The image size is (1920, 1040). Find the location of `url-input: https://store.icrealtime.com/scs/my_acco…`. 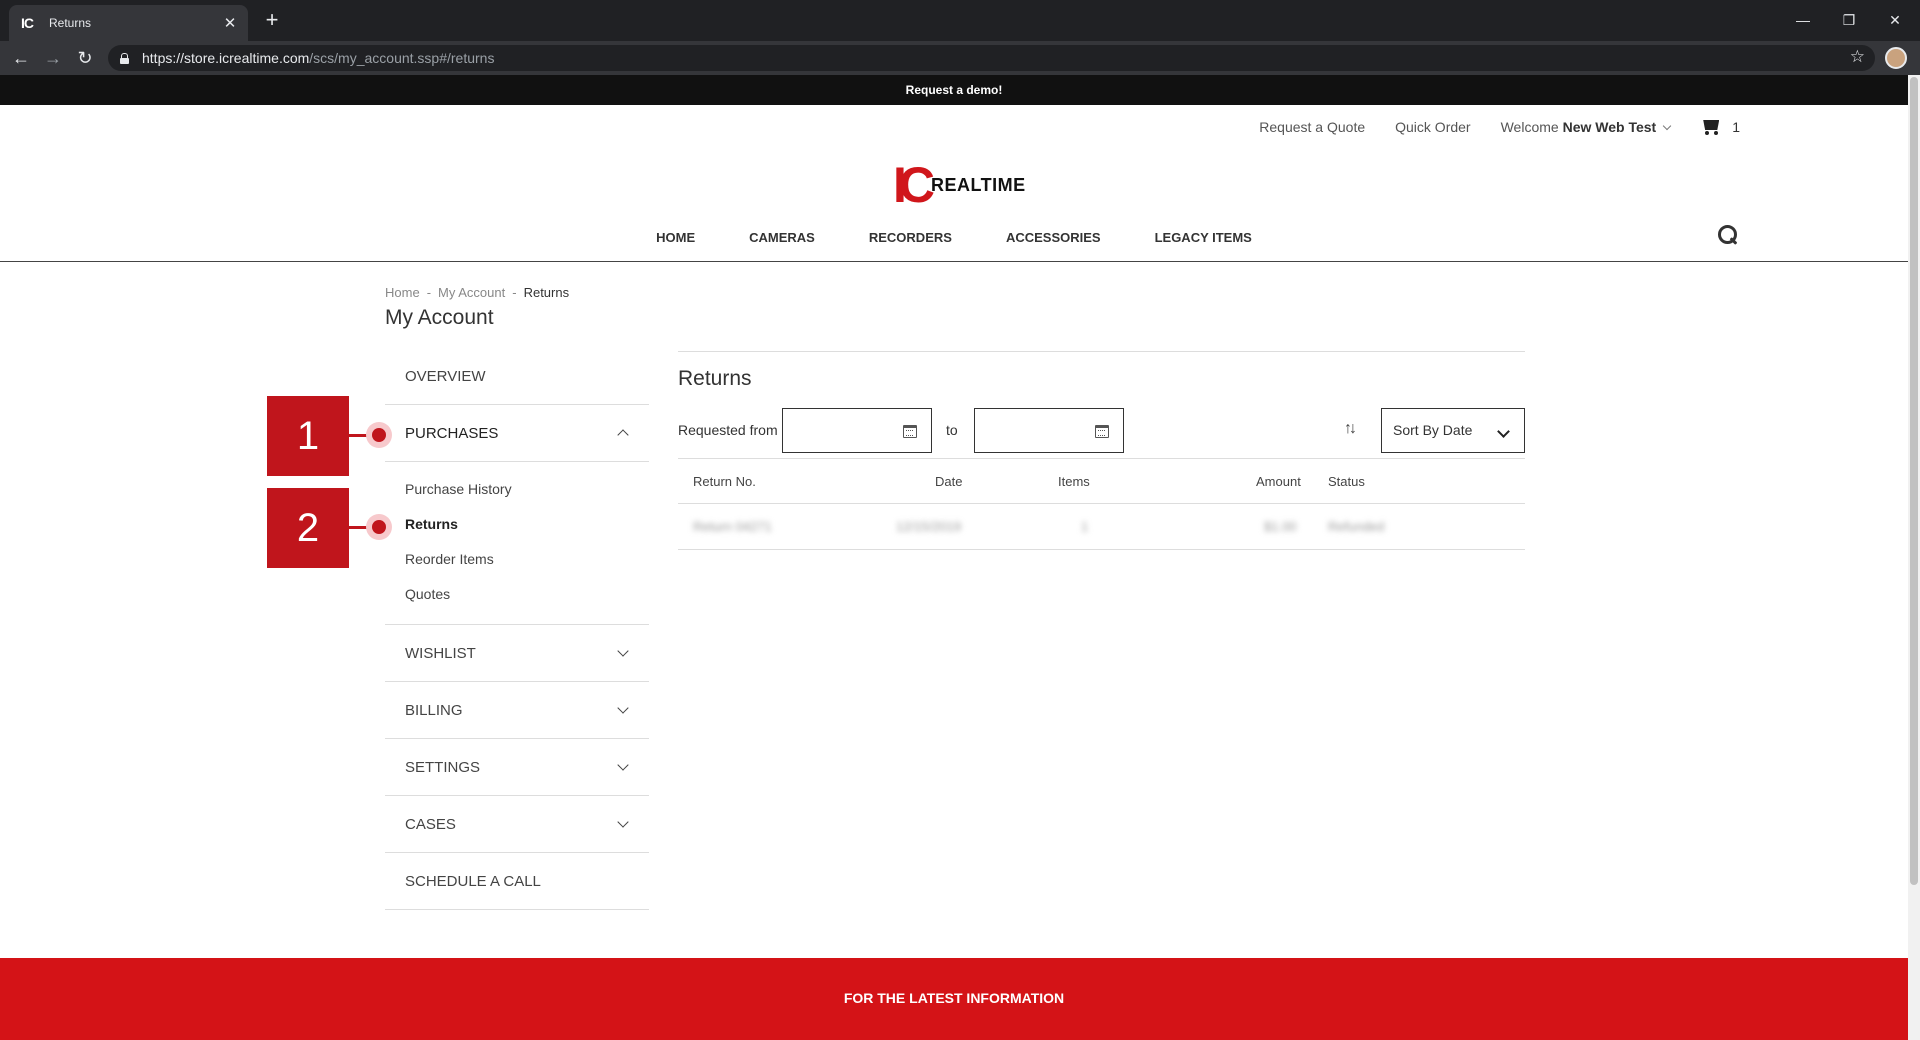

url-input: https://store.icrealtime.com/scs/my_acco… is located at coordinates (991, 58).